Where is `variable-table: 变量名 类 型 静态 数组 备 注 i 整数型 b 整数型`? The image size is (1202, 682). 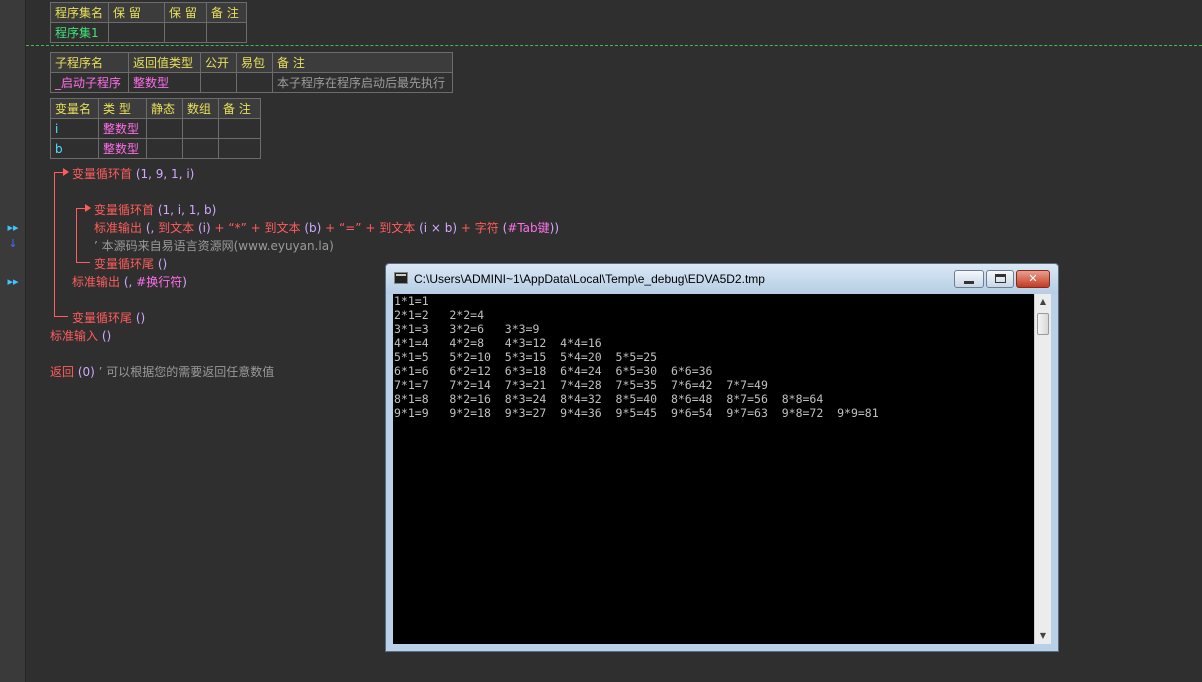 variable-table: 变量名 类 型 静态 数组 备 注 i 整数型 b 整数型 is located at coordinates (155, 128).